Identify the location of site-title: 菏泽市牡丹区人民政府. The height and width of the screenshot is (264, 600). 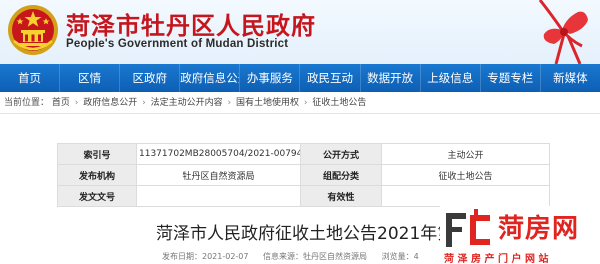
(191, 26).